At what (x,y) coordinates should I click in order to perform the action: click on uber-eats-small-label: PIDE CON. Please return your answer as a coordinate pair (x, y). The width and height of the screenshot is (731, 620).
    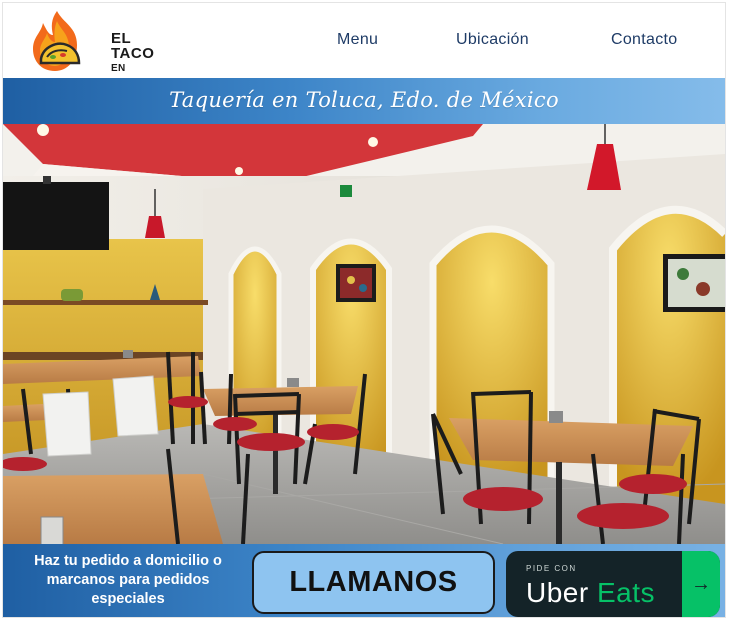
    Looking at the image, I should click on (551, 568).